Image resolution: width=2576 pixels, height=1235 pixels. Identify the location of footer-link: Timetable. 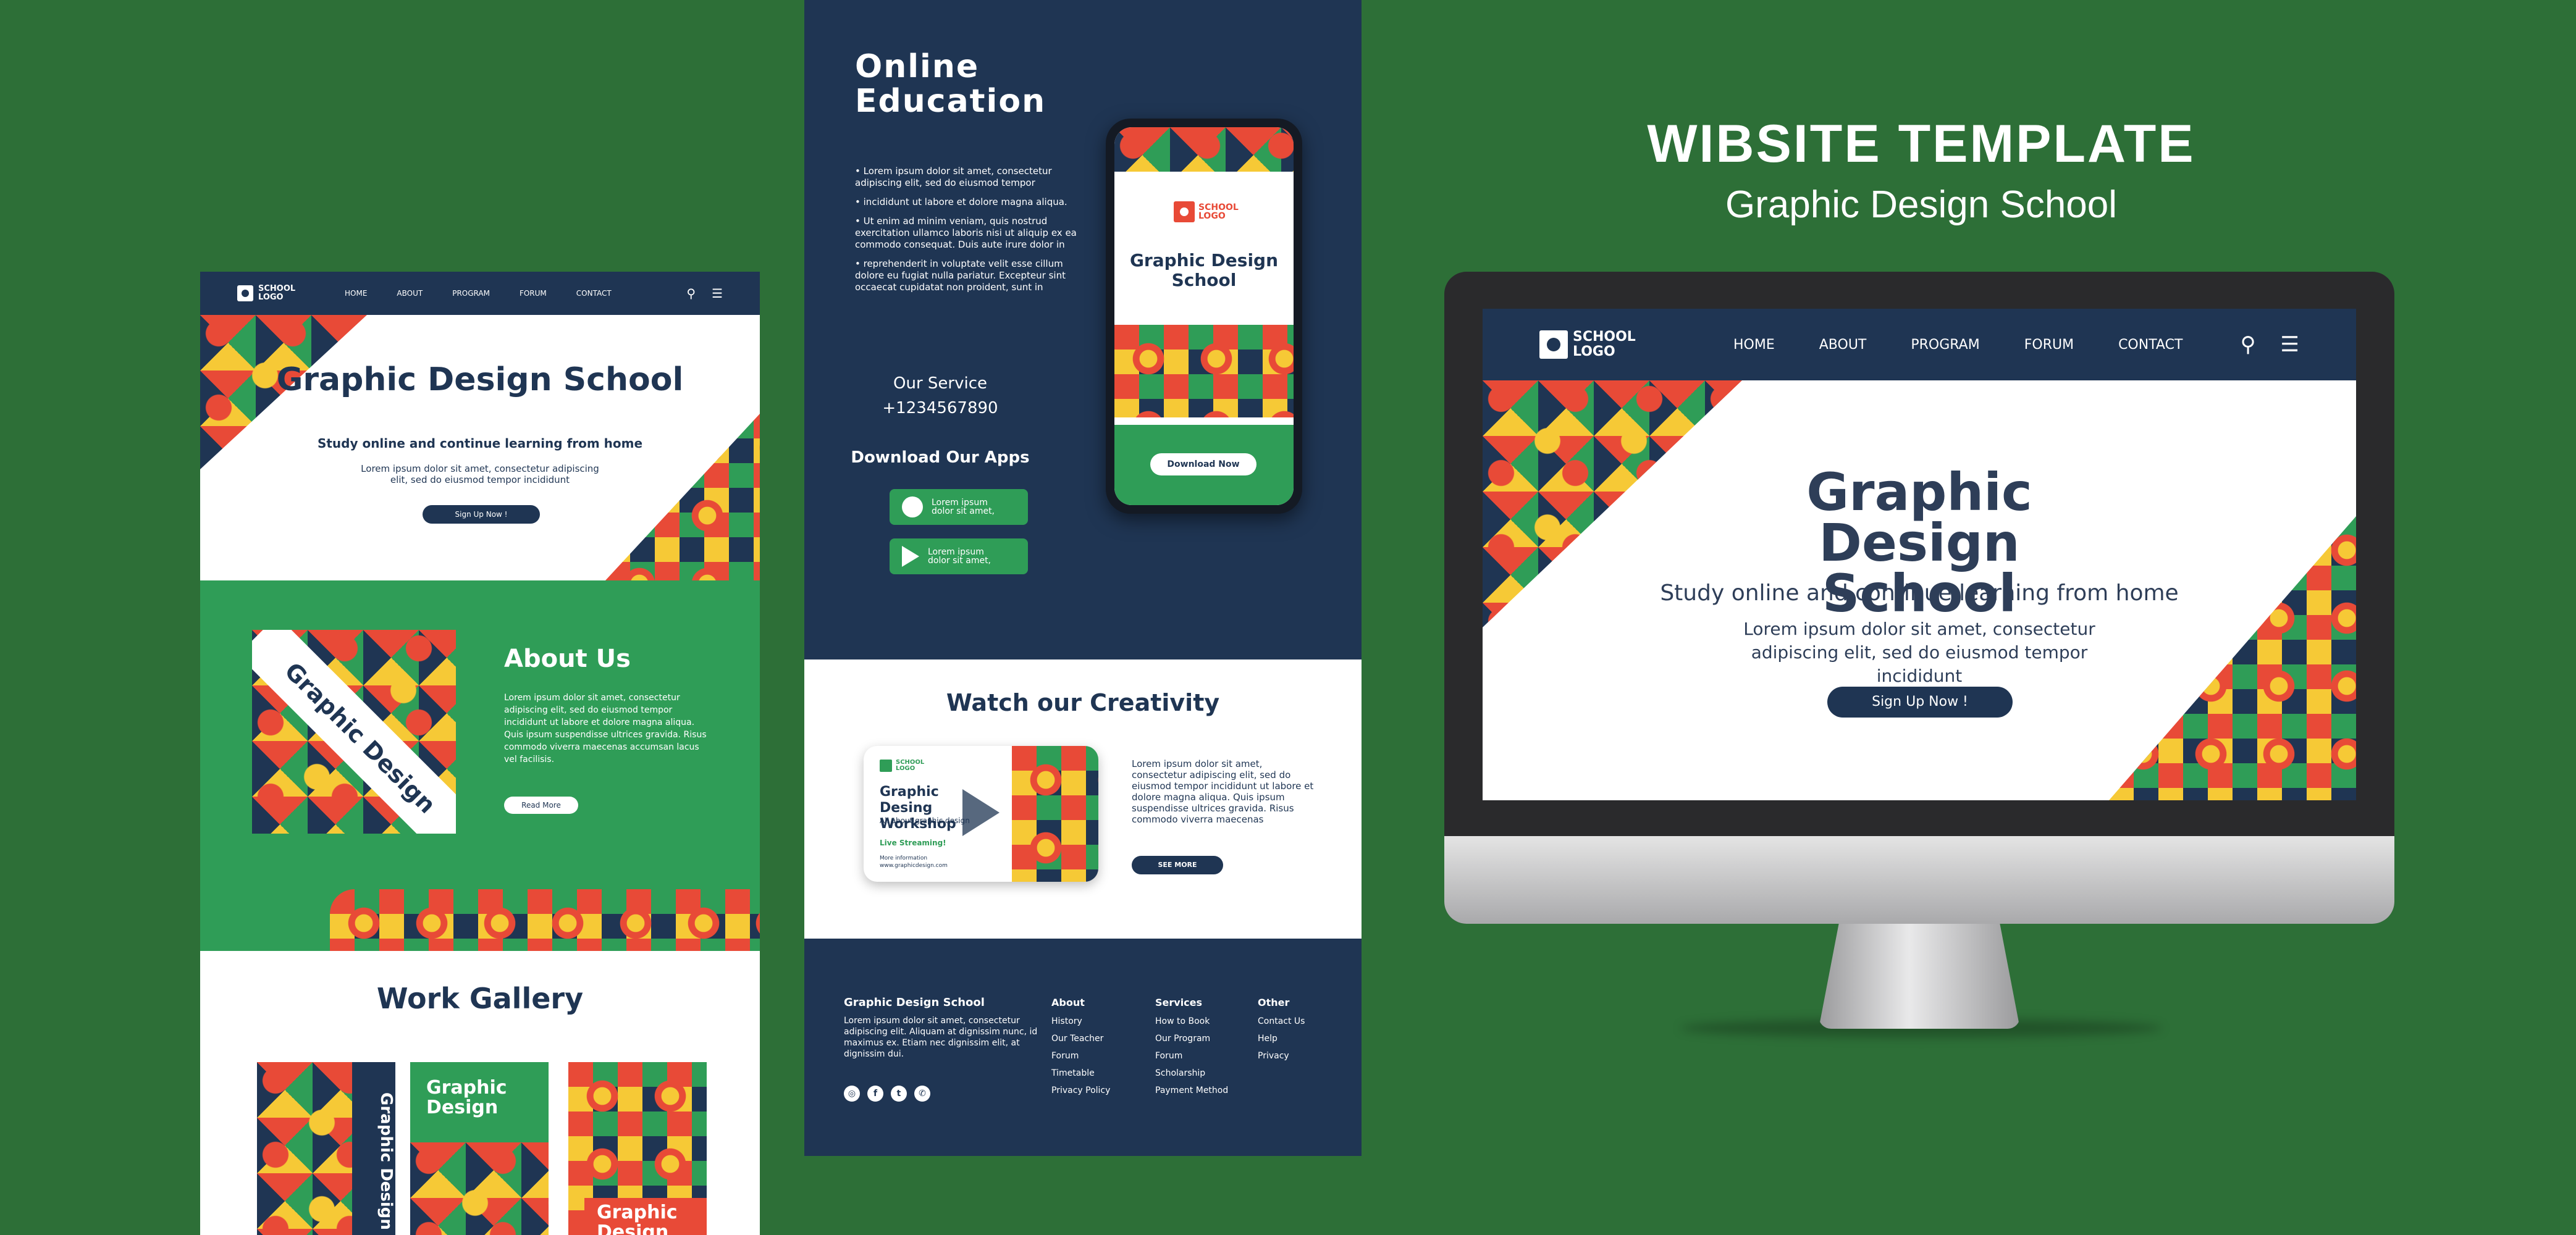
(1080, 1073).